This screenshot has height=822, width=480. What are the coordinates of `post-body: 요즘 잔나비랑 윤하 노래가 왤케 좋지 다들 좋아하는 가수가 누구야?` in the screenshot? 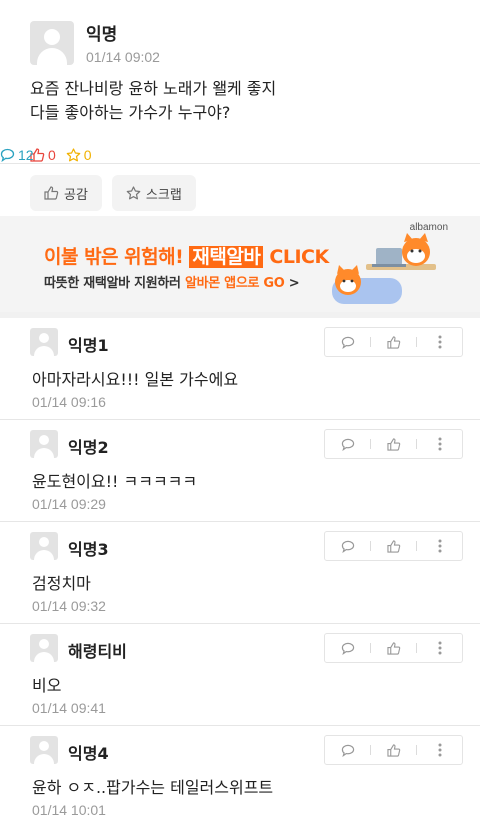 It's located at (240, 101).